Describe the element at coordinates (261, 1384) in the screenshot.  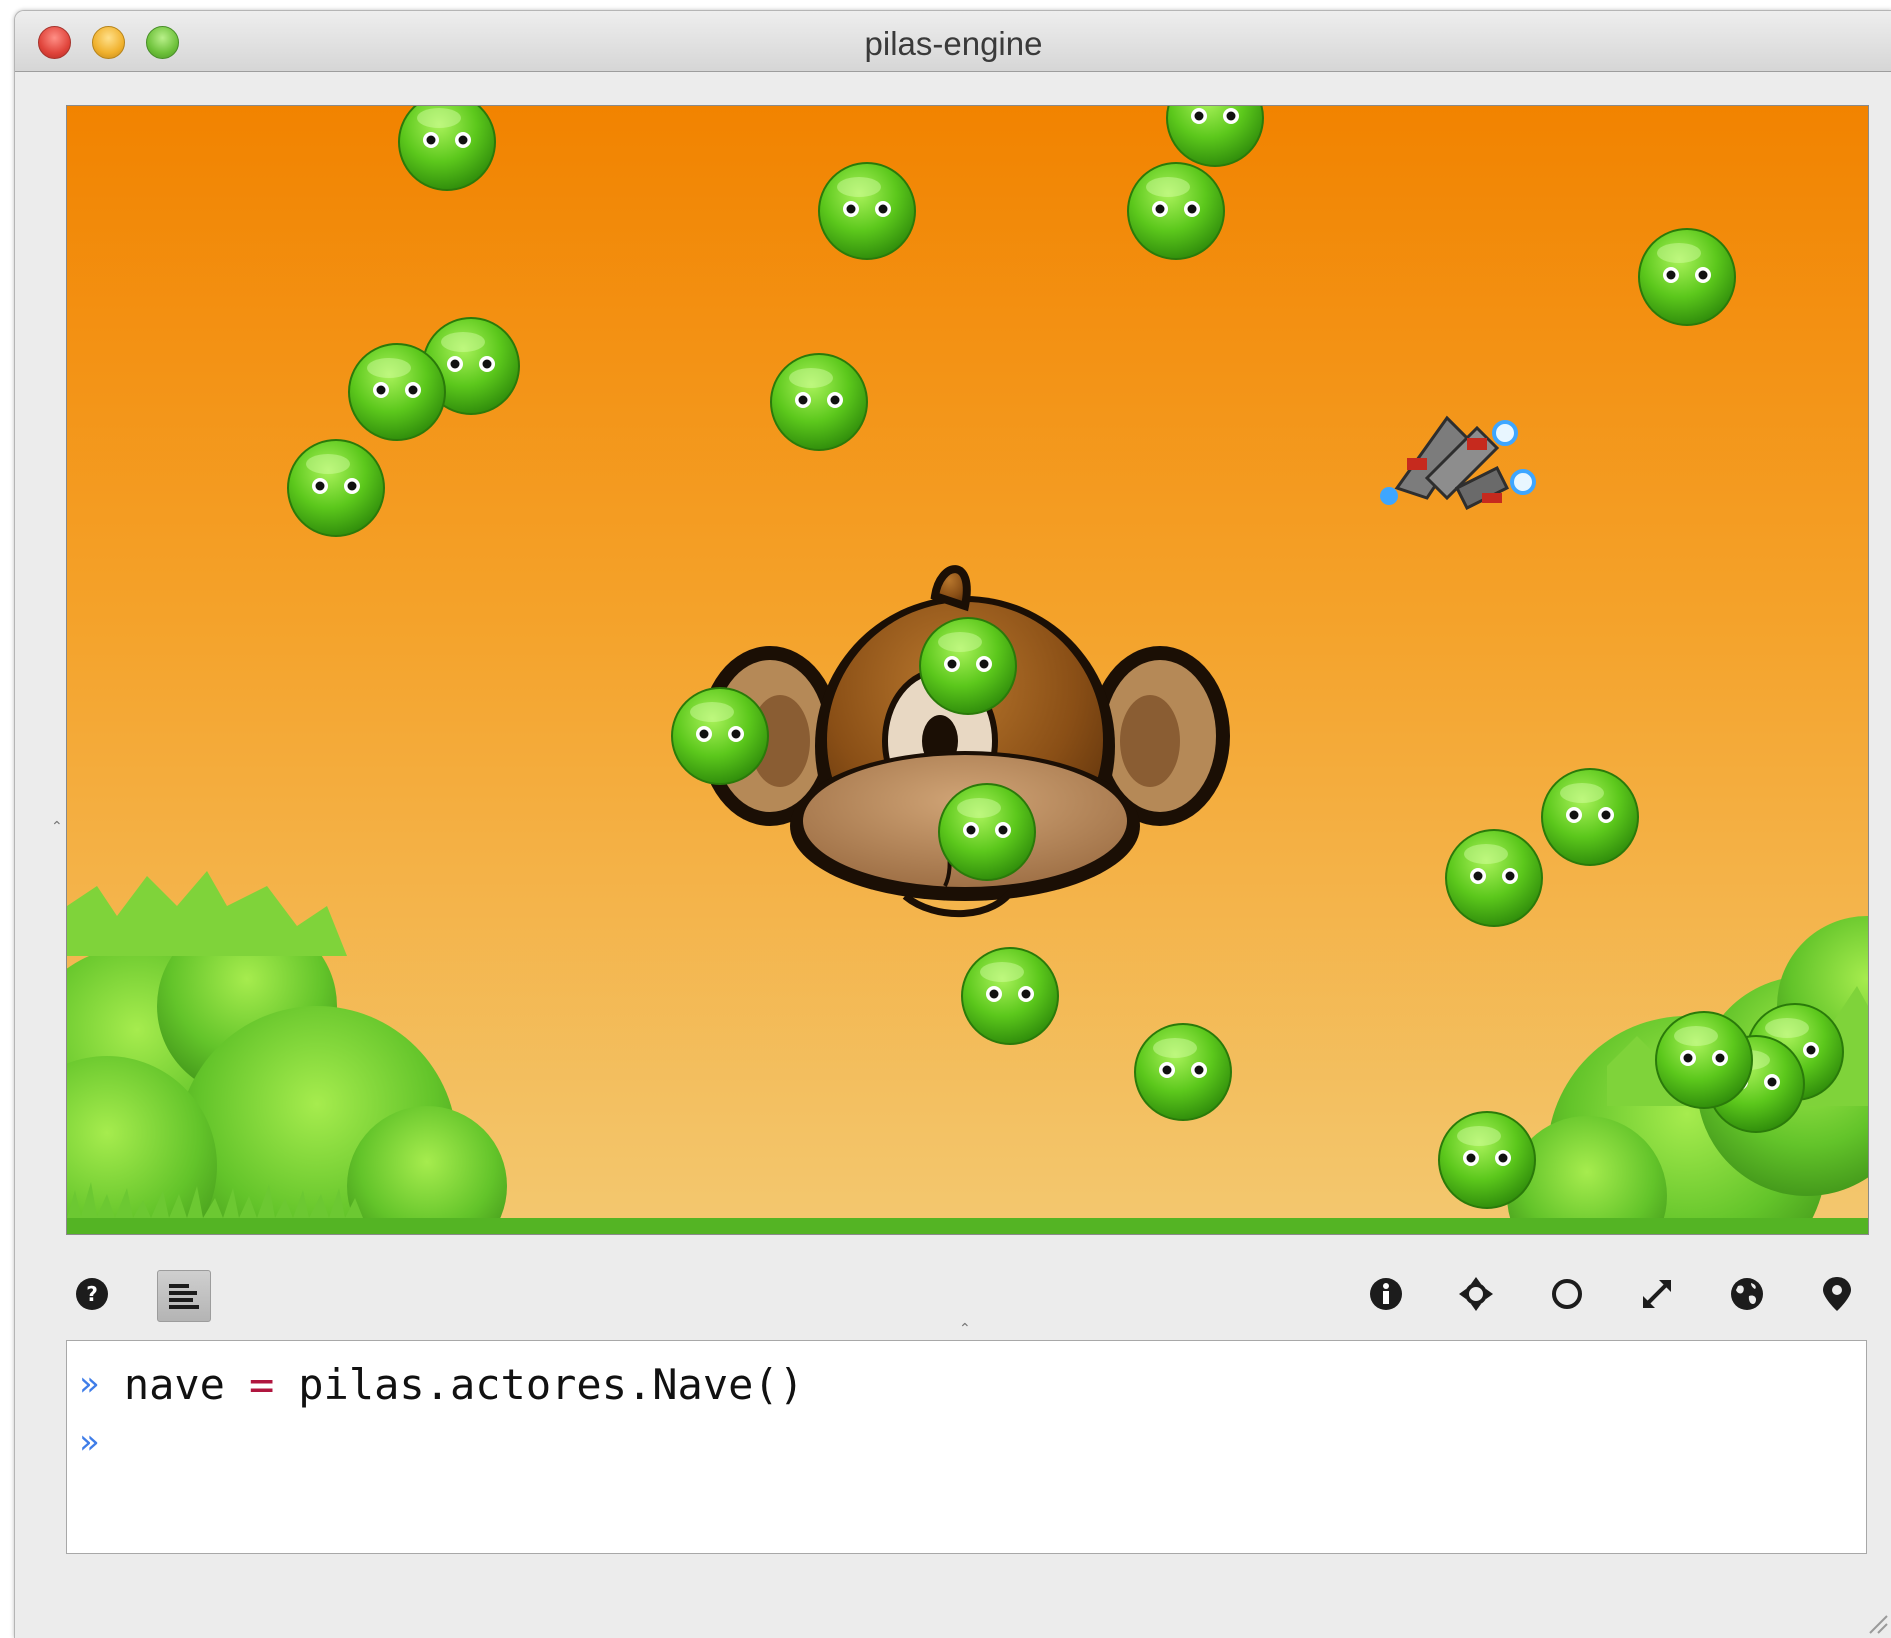
I see `console-operator: =` at that location.